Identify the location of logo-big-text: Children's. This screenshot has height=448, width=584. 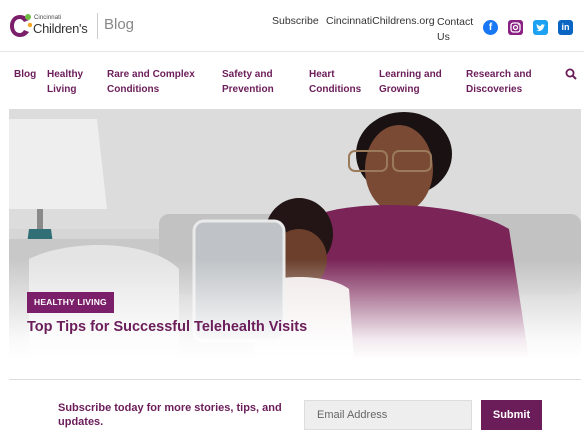
(60, 28).